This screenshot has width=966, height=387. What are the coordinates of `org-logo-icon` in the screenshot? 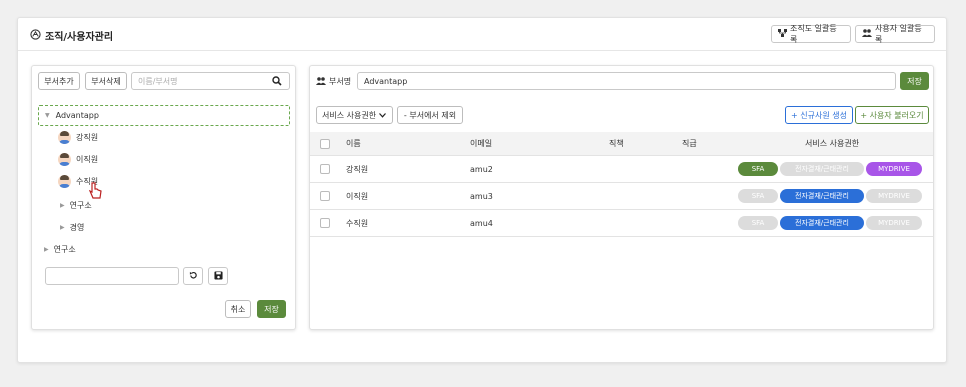 It's located at (35, 35).